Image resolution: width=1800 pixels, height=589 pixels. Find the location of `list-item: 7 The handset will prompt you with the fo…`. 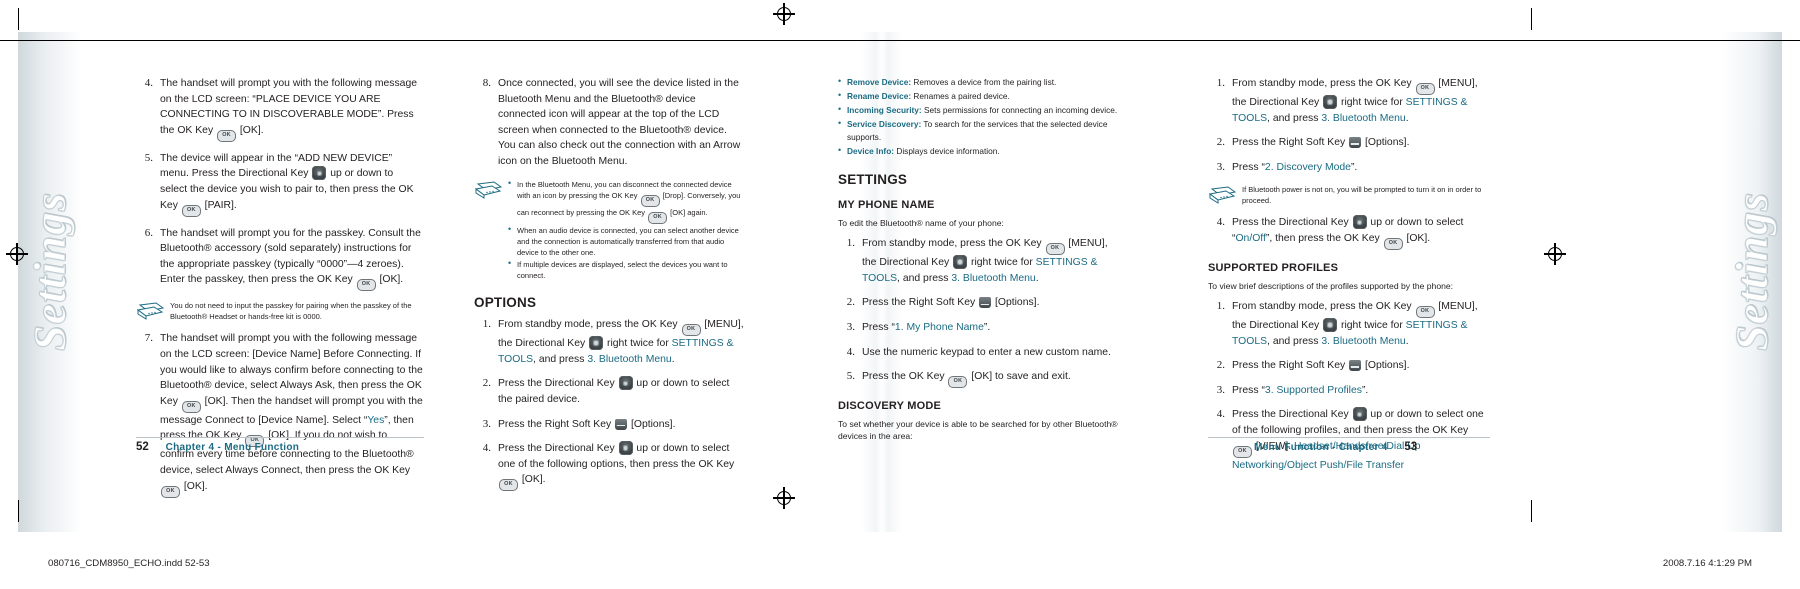

list-item: 7 The handset will prompt you with the fo… is located at coordinates (279, 414).